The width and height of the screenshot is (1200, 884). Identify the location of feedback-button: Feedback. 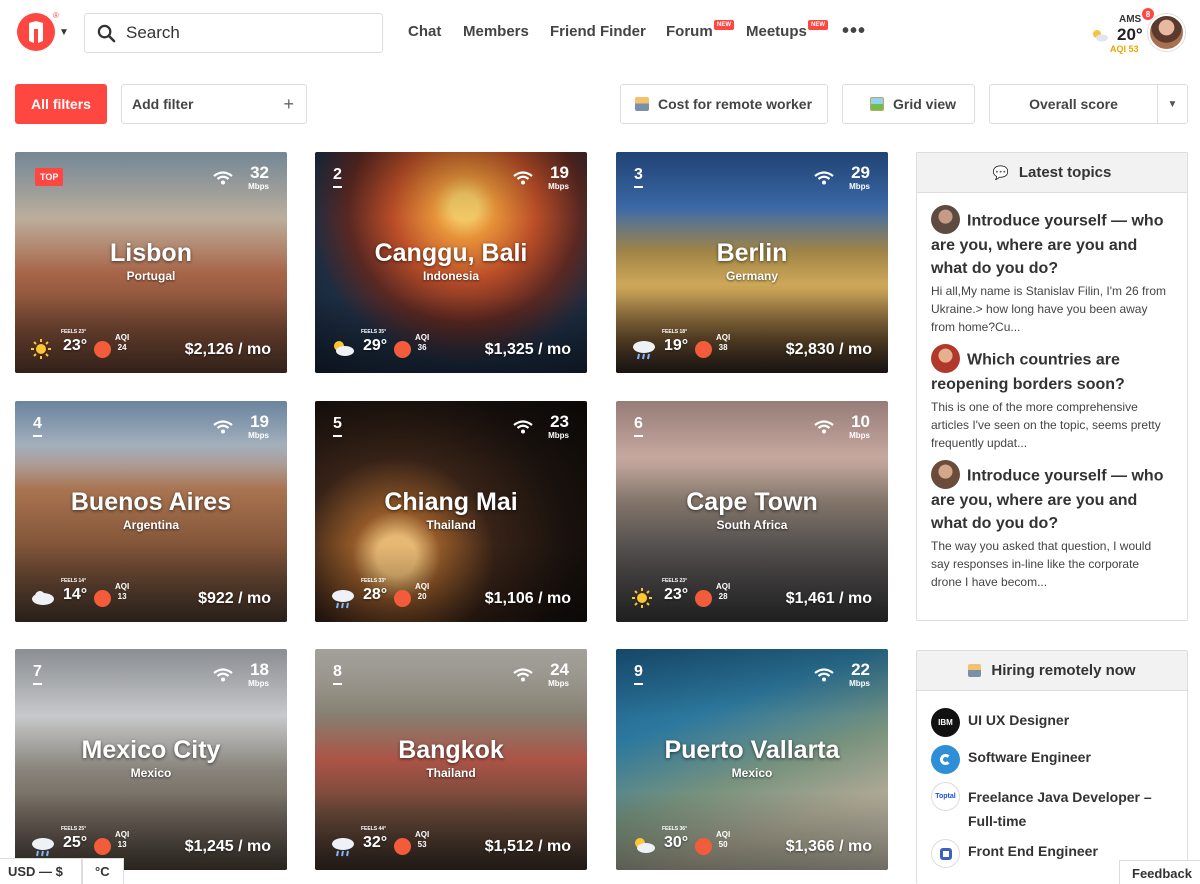
(1159, 872).